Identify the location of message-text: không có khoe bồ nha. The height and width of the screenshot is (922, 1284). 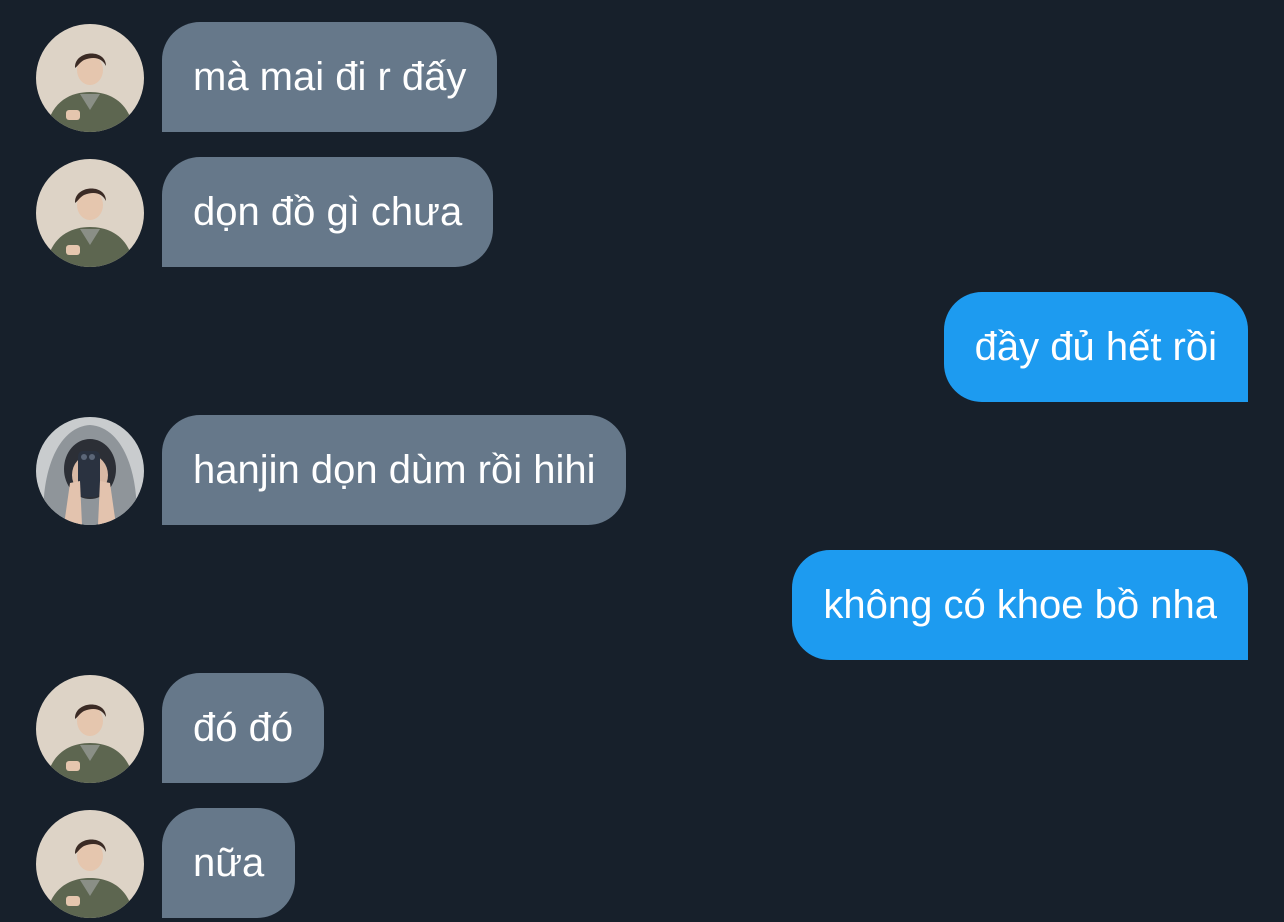
(1020, 605).